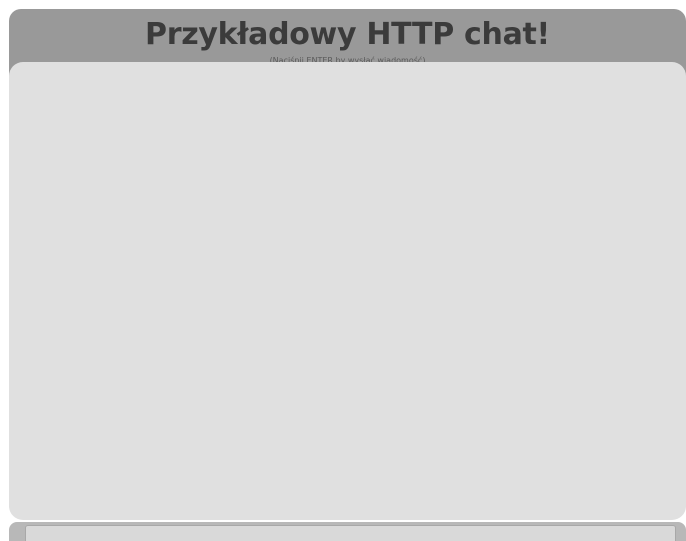  I want to click on message-input, so click(350, 533).